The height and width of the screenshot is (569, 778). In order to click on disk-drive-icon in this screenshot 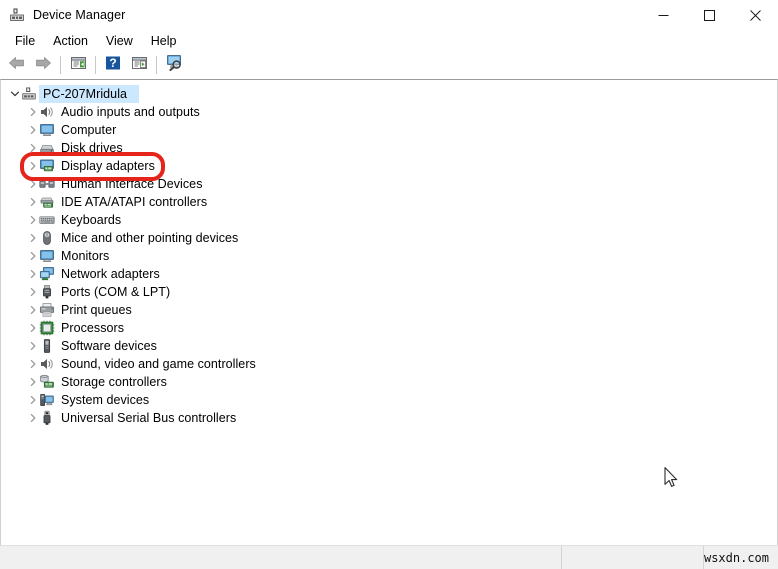, I will do `click(47, 148)`.